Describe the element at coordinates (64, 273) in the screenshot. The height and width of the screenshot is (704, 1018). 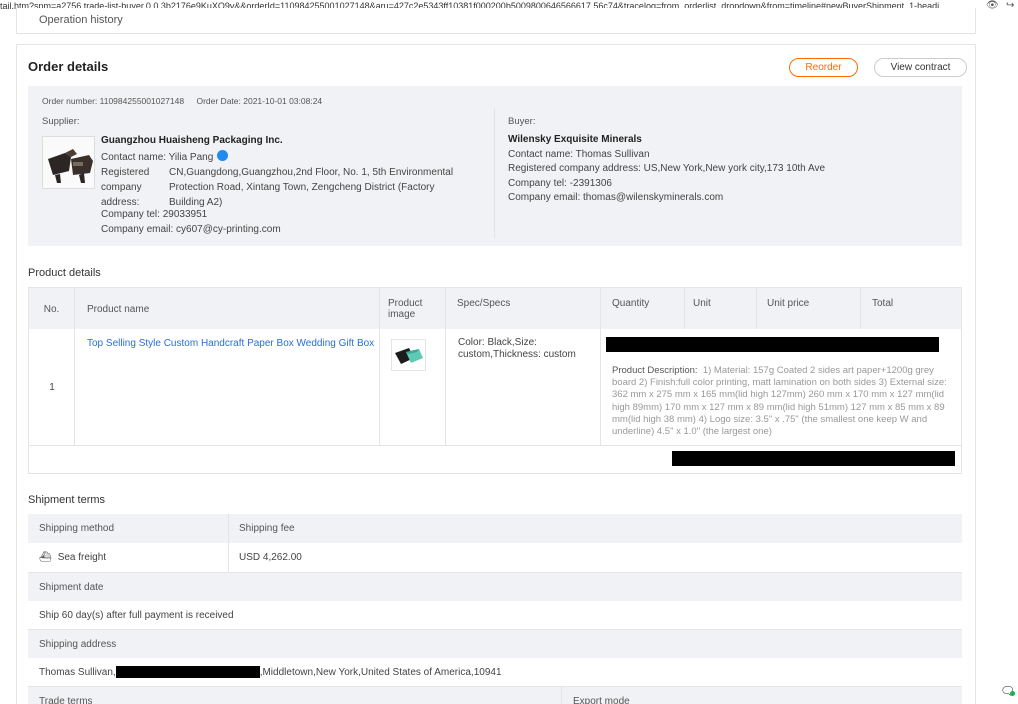
I see `product-details-title: Product details` at that location.